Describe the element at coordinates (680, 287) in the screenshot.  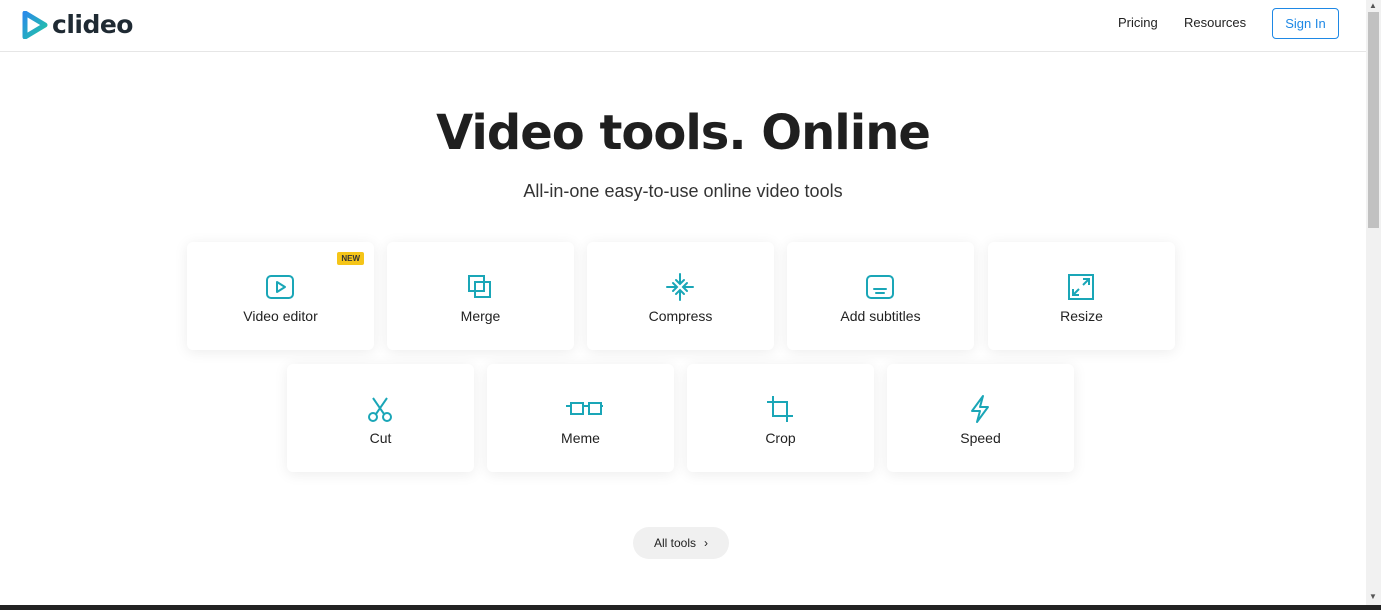
I see `compress-icon` at that location.